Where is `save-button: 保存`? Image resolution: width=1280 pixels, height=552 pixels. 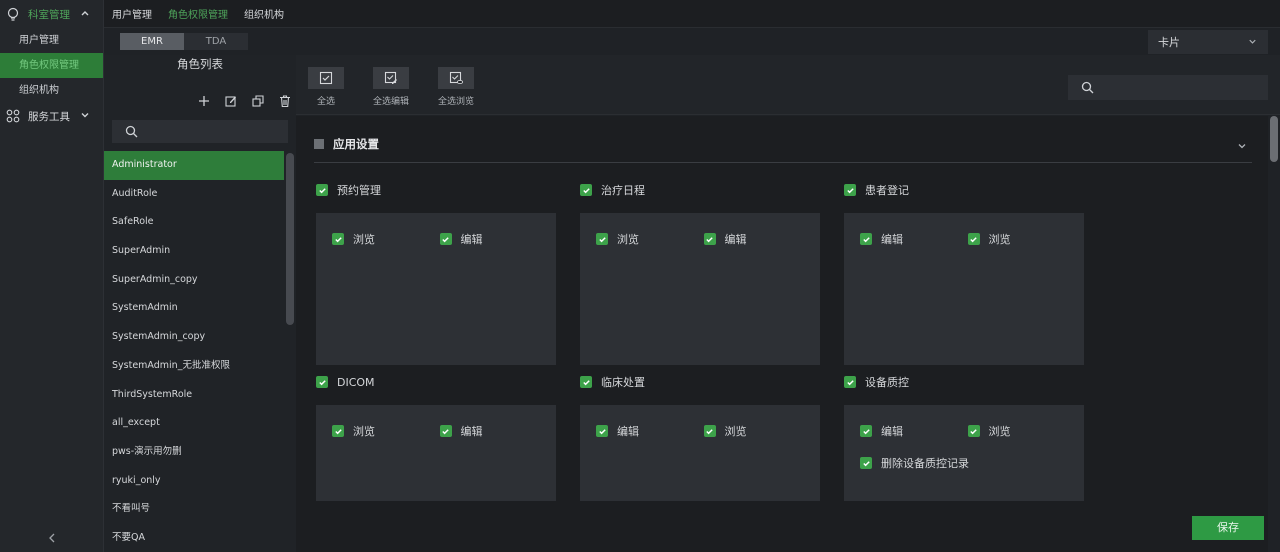
save-button: 保存 is located at coordinates (1228, 528).